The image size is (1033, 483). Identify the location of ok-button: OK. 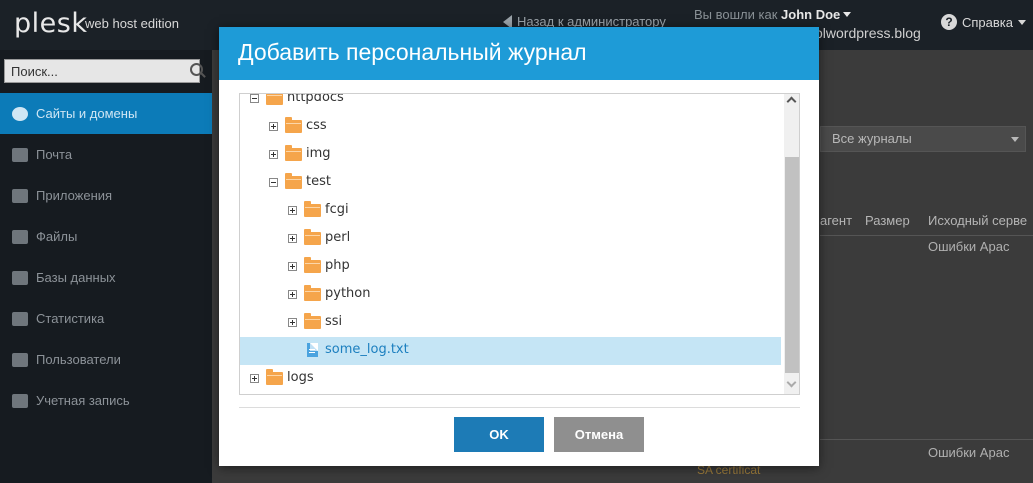
(499, 434).